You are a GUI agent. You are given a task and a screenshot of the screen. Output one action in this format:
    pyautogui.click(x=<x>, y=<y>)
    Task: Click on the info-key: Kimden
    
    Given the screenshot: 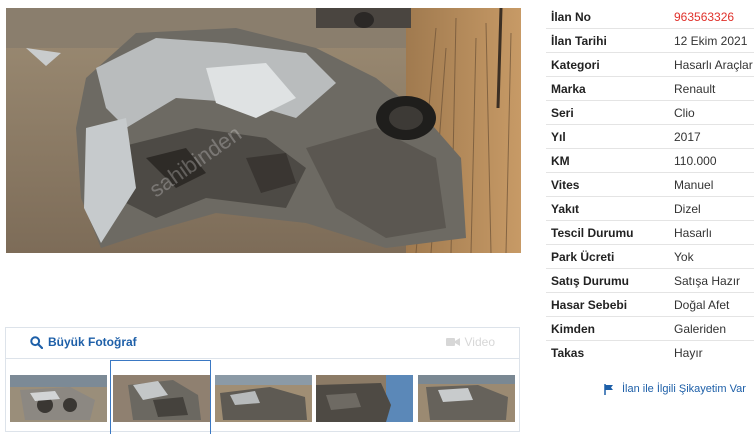 What is the action you would take?
    pyautogui.click(x=573, y=328)
    